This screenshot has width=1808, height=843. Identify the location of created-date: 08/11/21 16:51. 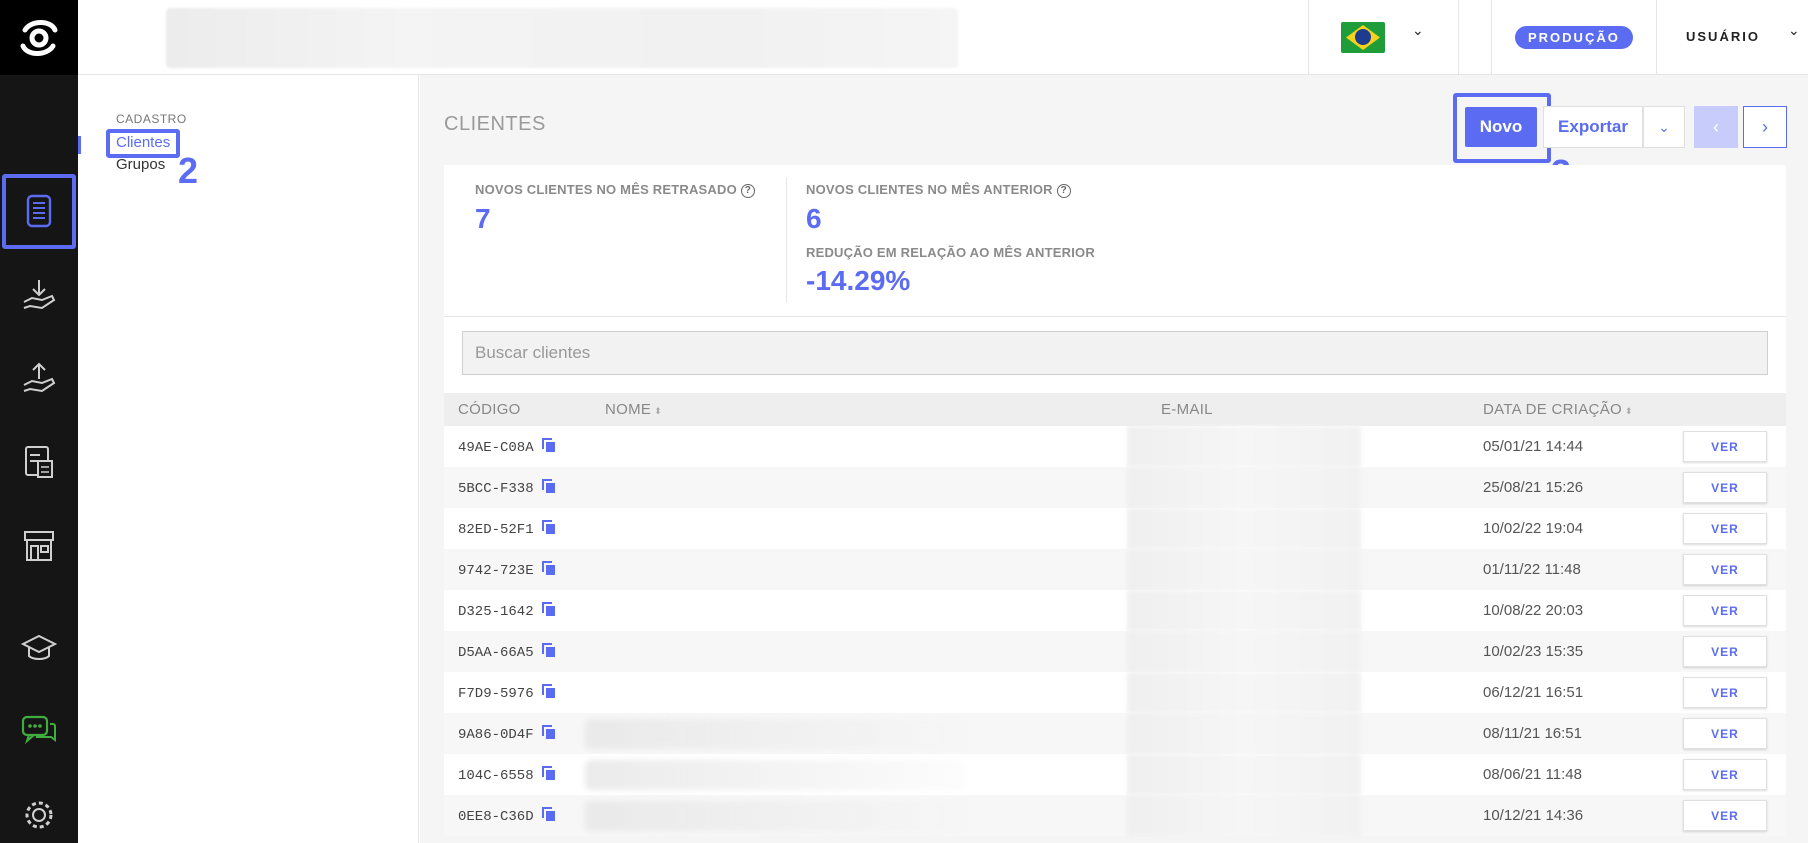
(1532, 733).